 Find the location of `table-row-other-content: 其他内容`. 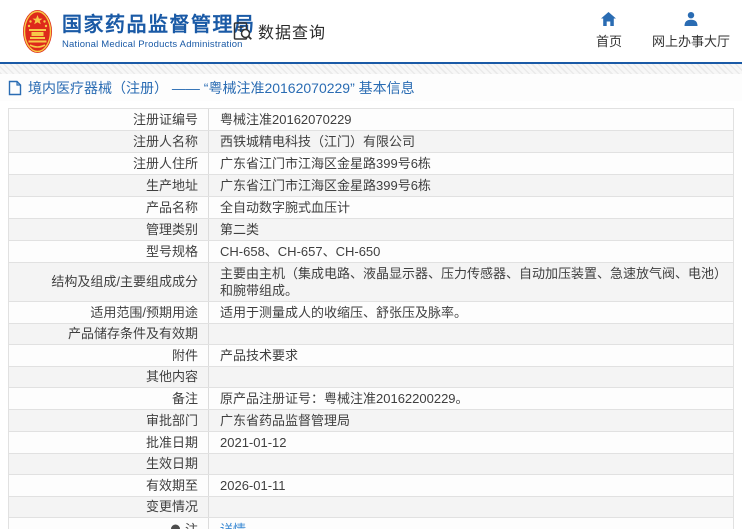

table-row-other-content: 其他内容 is located at coordinates (371, 377).